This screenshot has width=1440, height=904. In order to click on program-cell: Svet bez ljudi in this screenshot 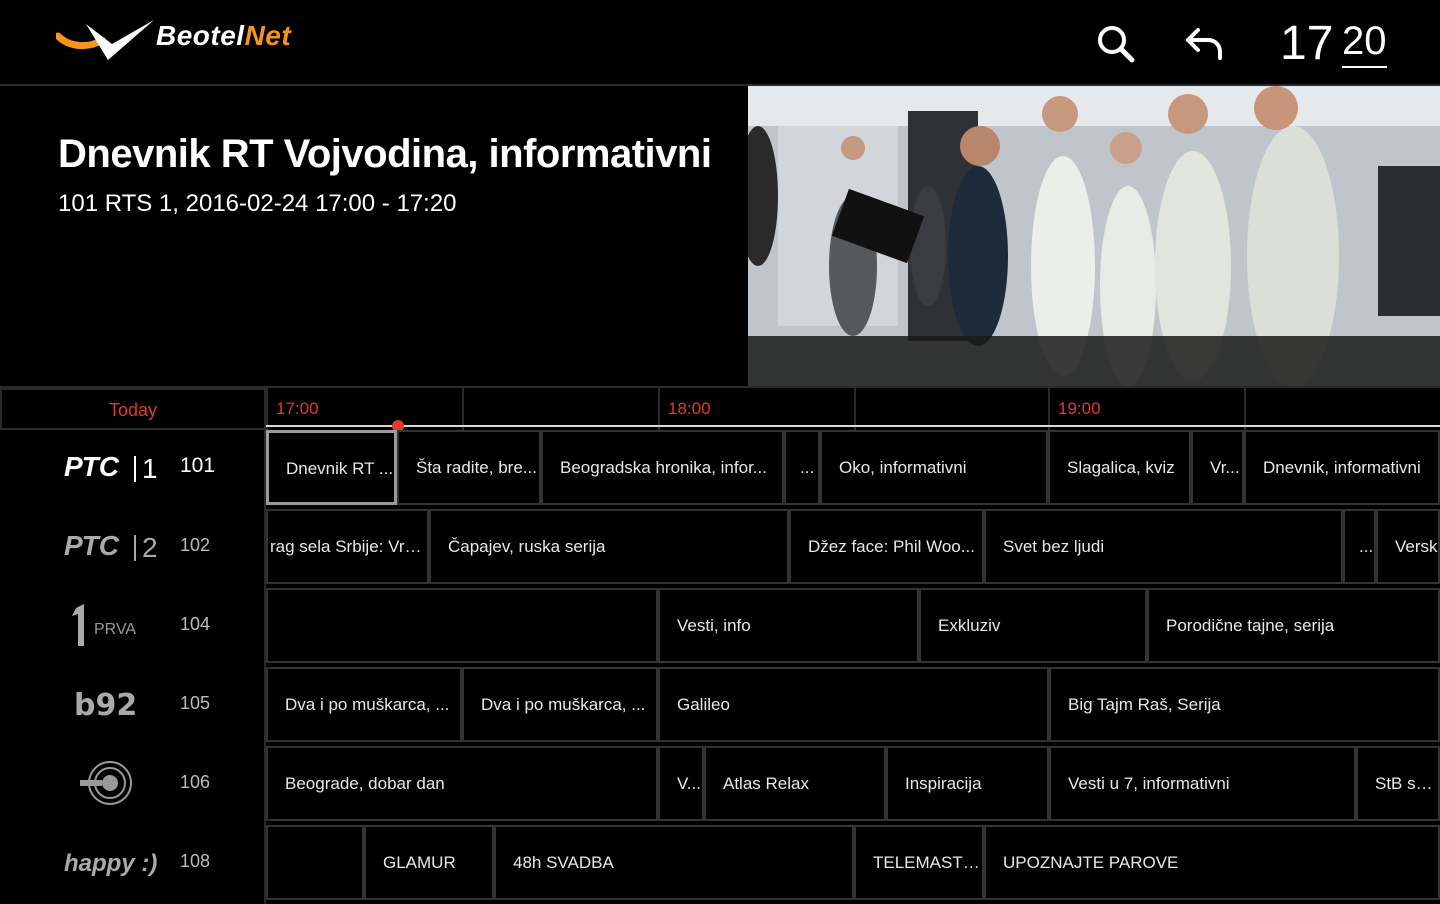, I will do `click(1163, 546)`.